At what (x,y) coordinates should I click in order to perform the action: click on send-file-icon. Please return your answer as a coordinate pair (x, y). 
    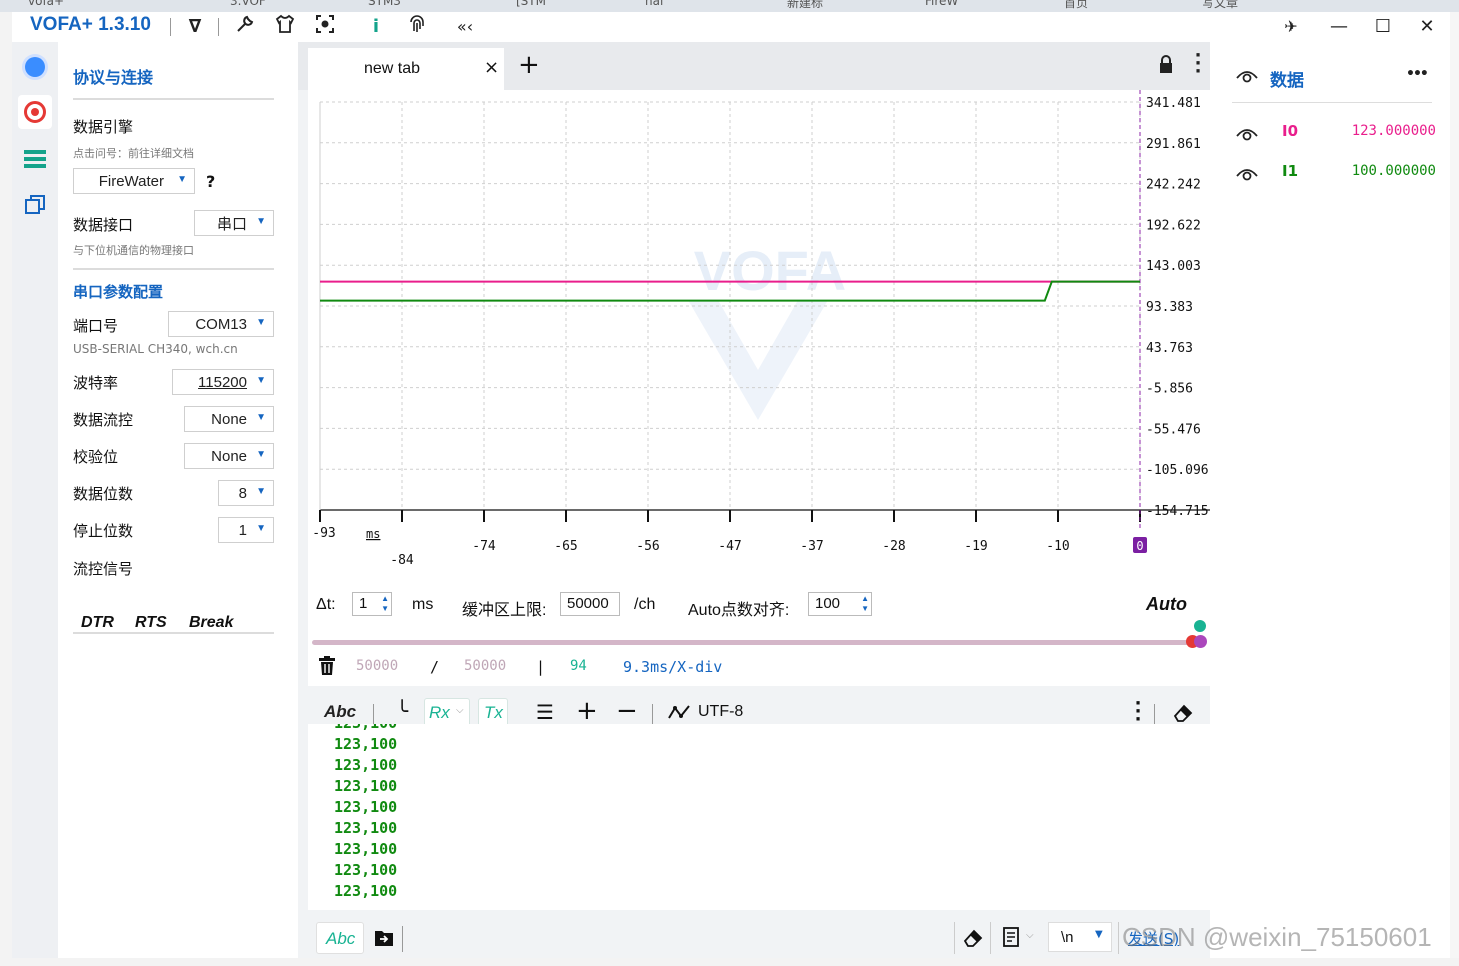
    Looking at the image, I should click on (384, 940).